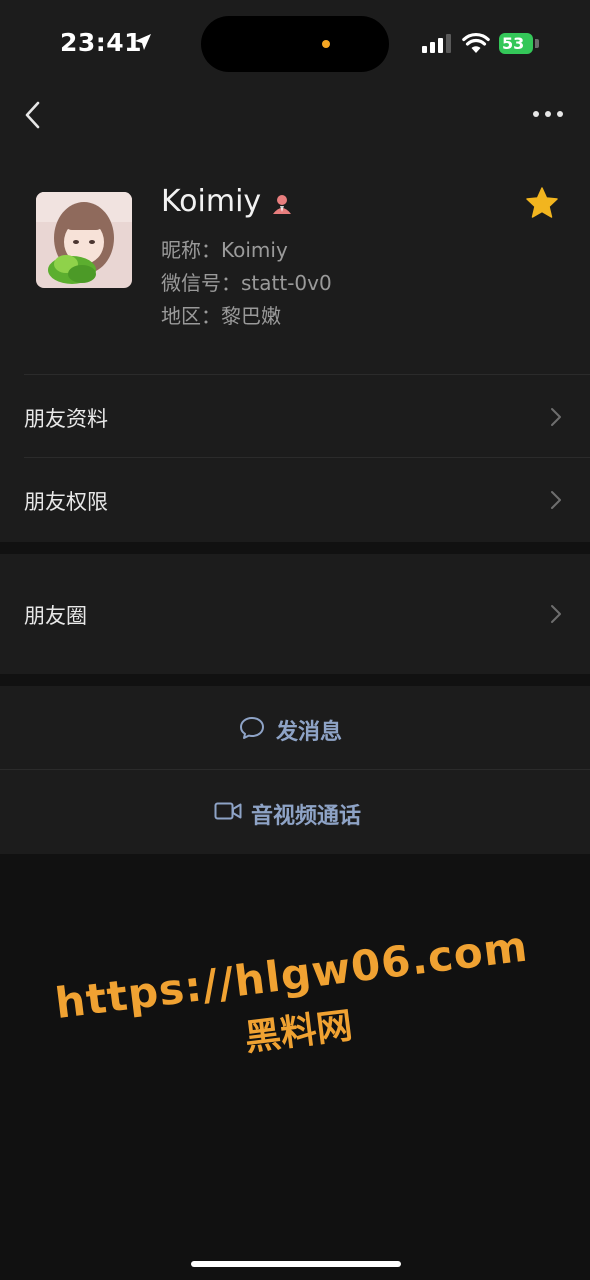 This screenshot has height=1280, width=590. What do you see at coordinates (221, 316) in the screenshot?
I see `region: 地区：黎巴嫩` at bounding box center [221, 316].